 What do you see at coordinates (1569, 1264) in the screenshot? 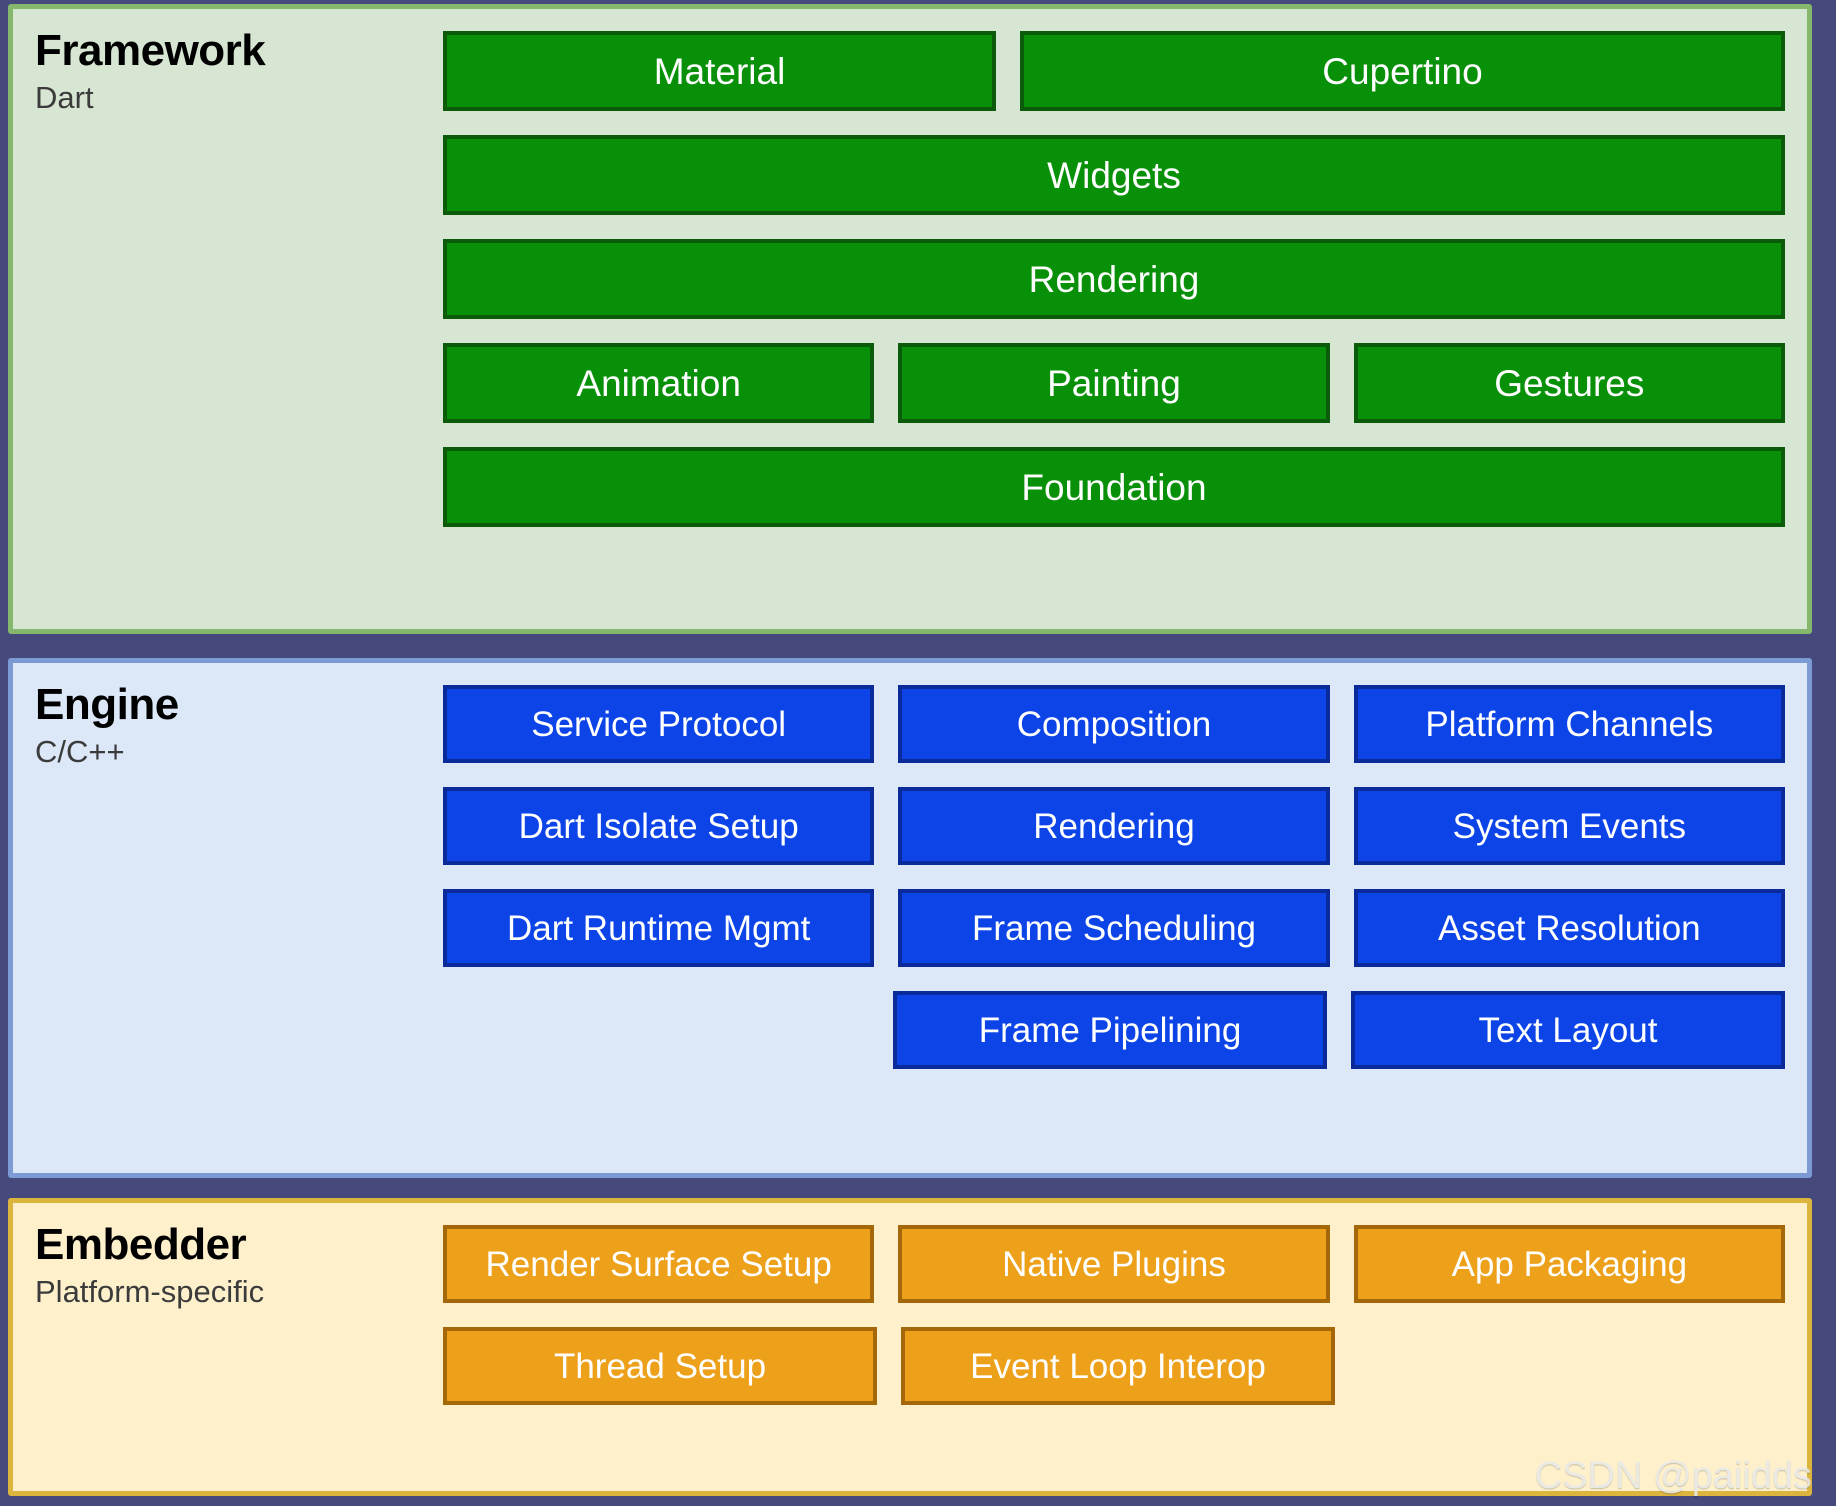
I see `block-app-packaging: App Packaging` at bounding box center [1569, 1264].